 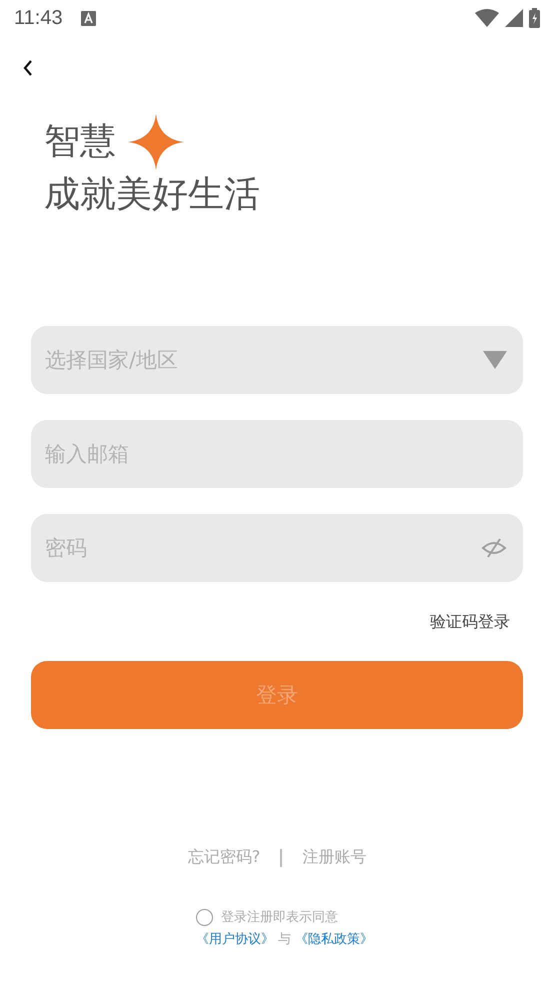 I want to click on status-time: 11:43, so click(x=38, y=18).